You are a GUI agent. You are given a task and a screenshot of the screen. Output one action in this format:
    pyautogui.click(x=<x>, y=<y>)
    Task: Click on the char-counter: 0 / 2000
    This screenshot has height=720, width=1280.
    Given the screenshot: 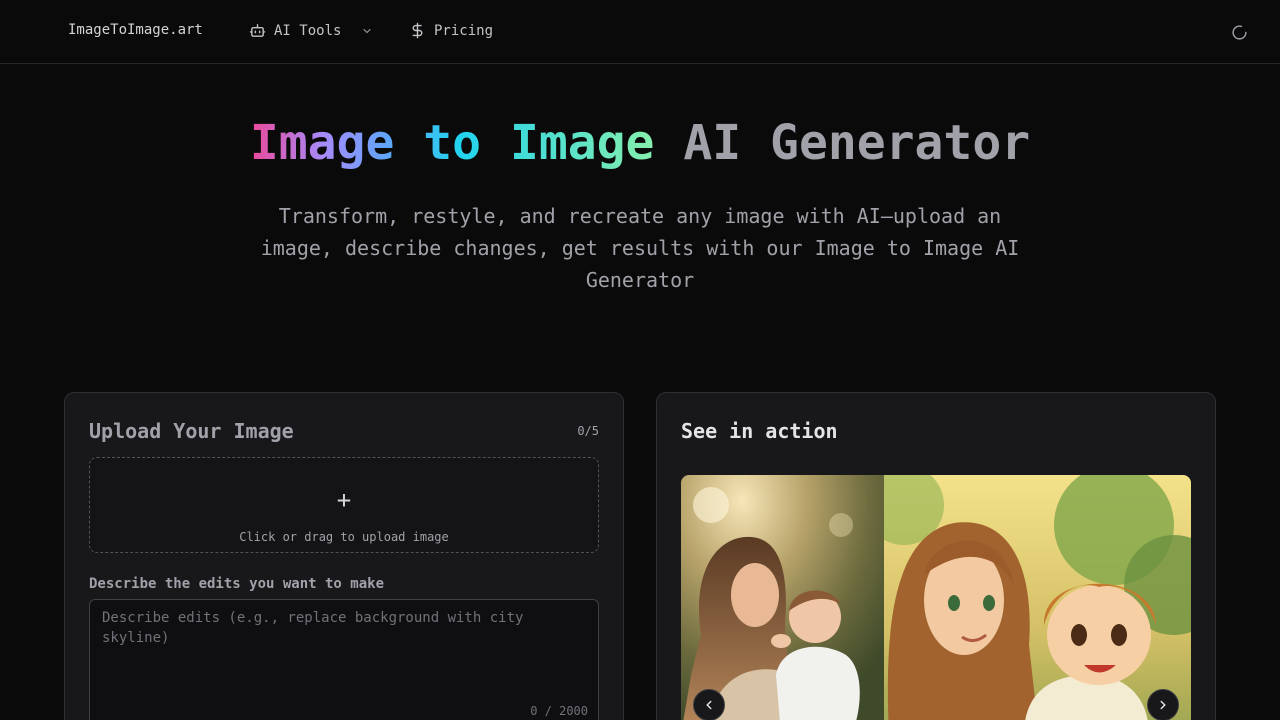 What is the action you would take?
    pyautogui.click(x=559, y=711)
    